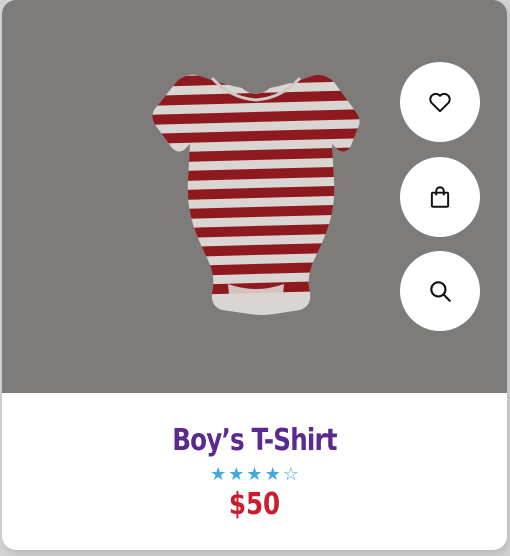  I want to click on rating-stars: ★ ★ ★ ★ ☆, so click(254, 475).